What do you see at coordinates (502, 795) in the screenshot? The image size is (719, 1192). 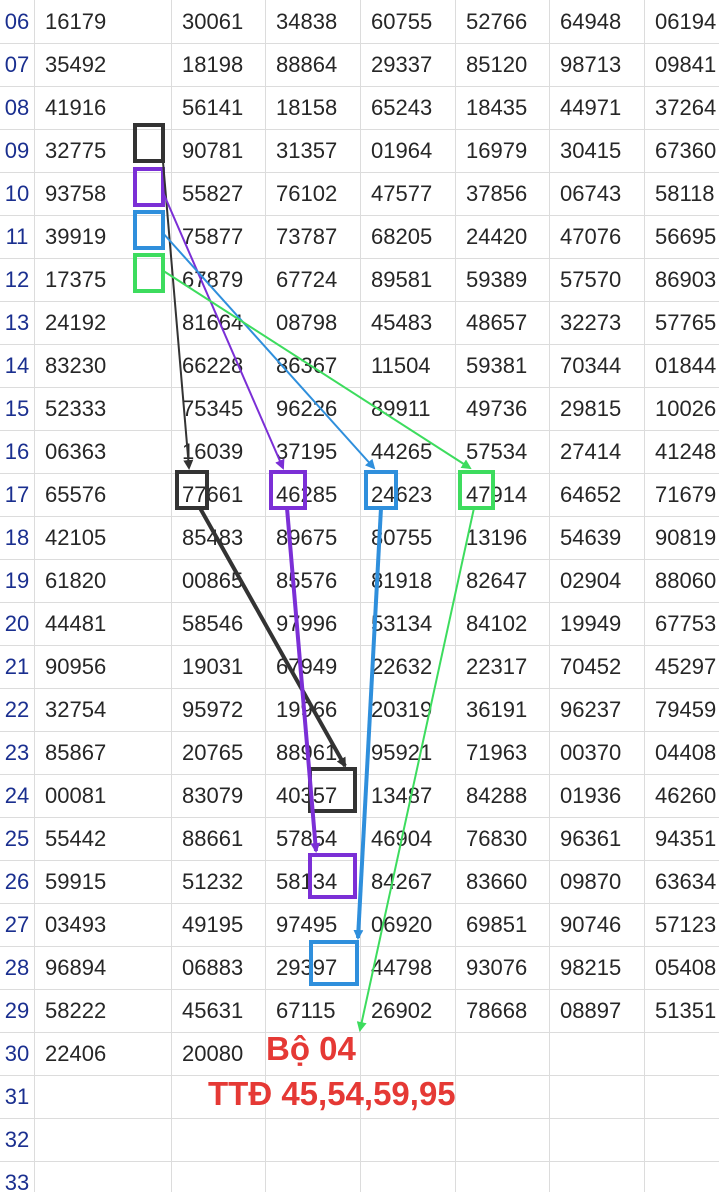 I see `table-cell: 84288` at bounding box center [502, 795].